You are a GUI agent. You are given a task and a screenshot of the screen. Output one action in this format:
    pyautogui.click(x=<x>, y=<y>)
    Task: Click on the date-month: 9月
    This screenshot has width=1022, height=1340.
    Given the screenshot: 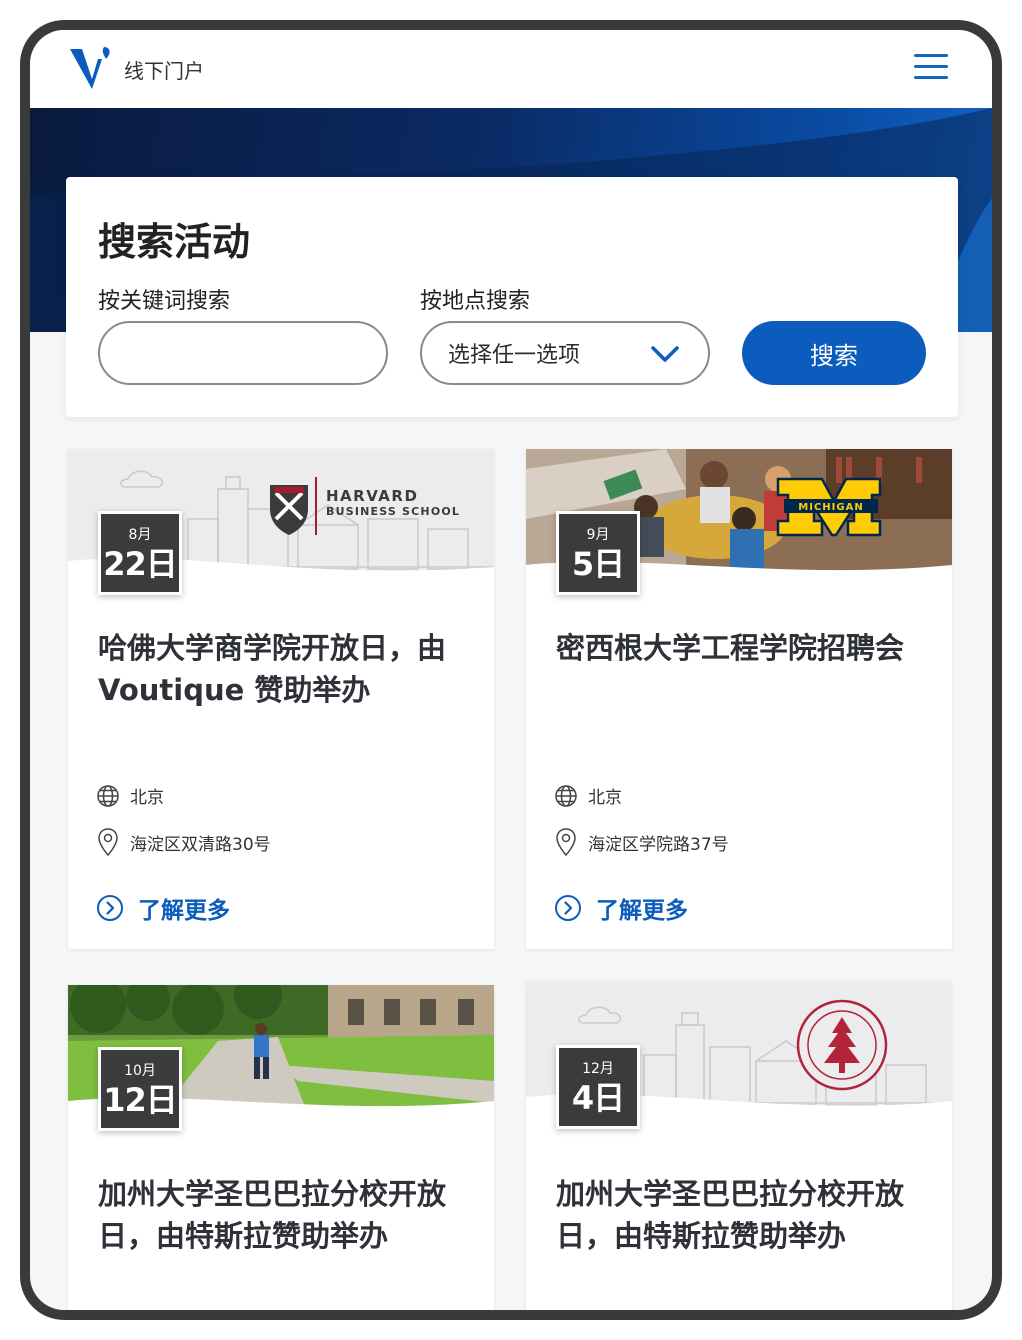 What is the action you would take?
    pyautogui.click(x=598, y=535)
    